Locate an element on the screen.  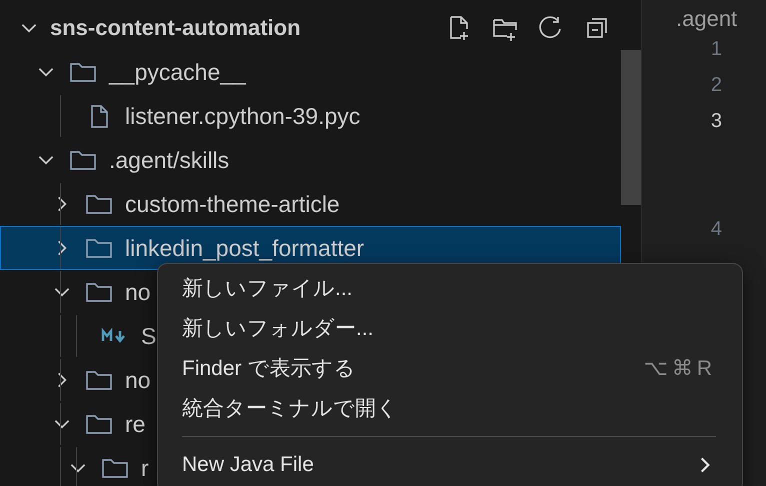
line-number: 2 is located at coordinates (716, 85).